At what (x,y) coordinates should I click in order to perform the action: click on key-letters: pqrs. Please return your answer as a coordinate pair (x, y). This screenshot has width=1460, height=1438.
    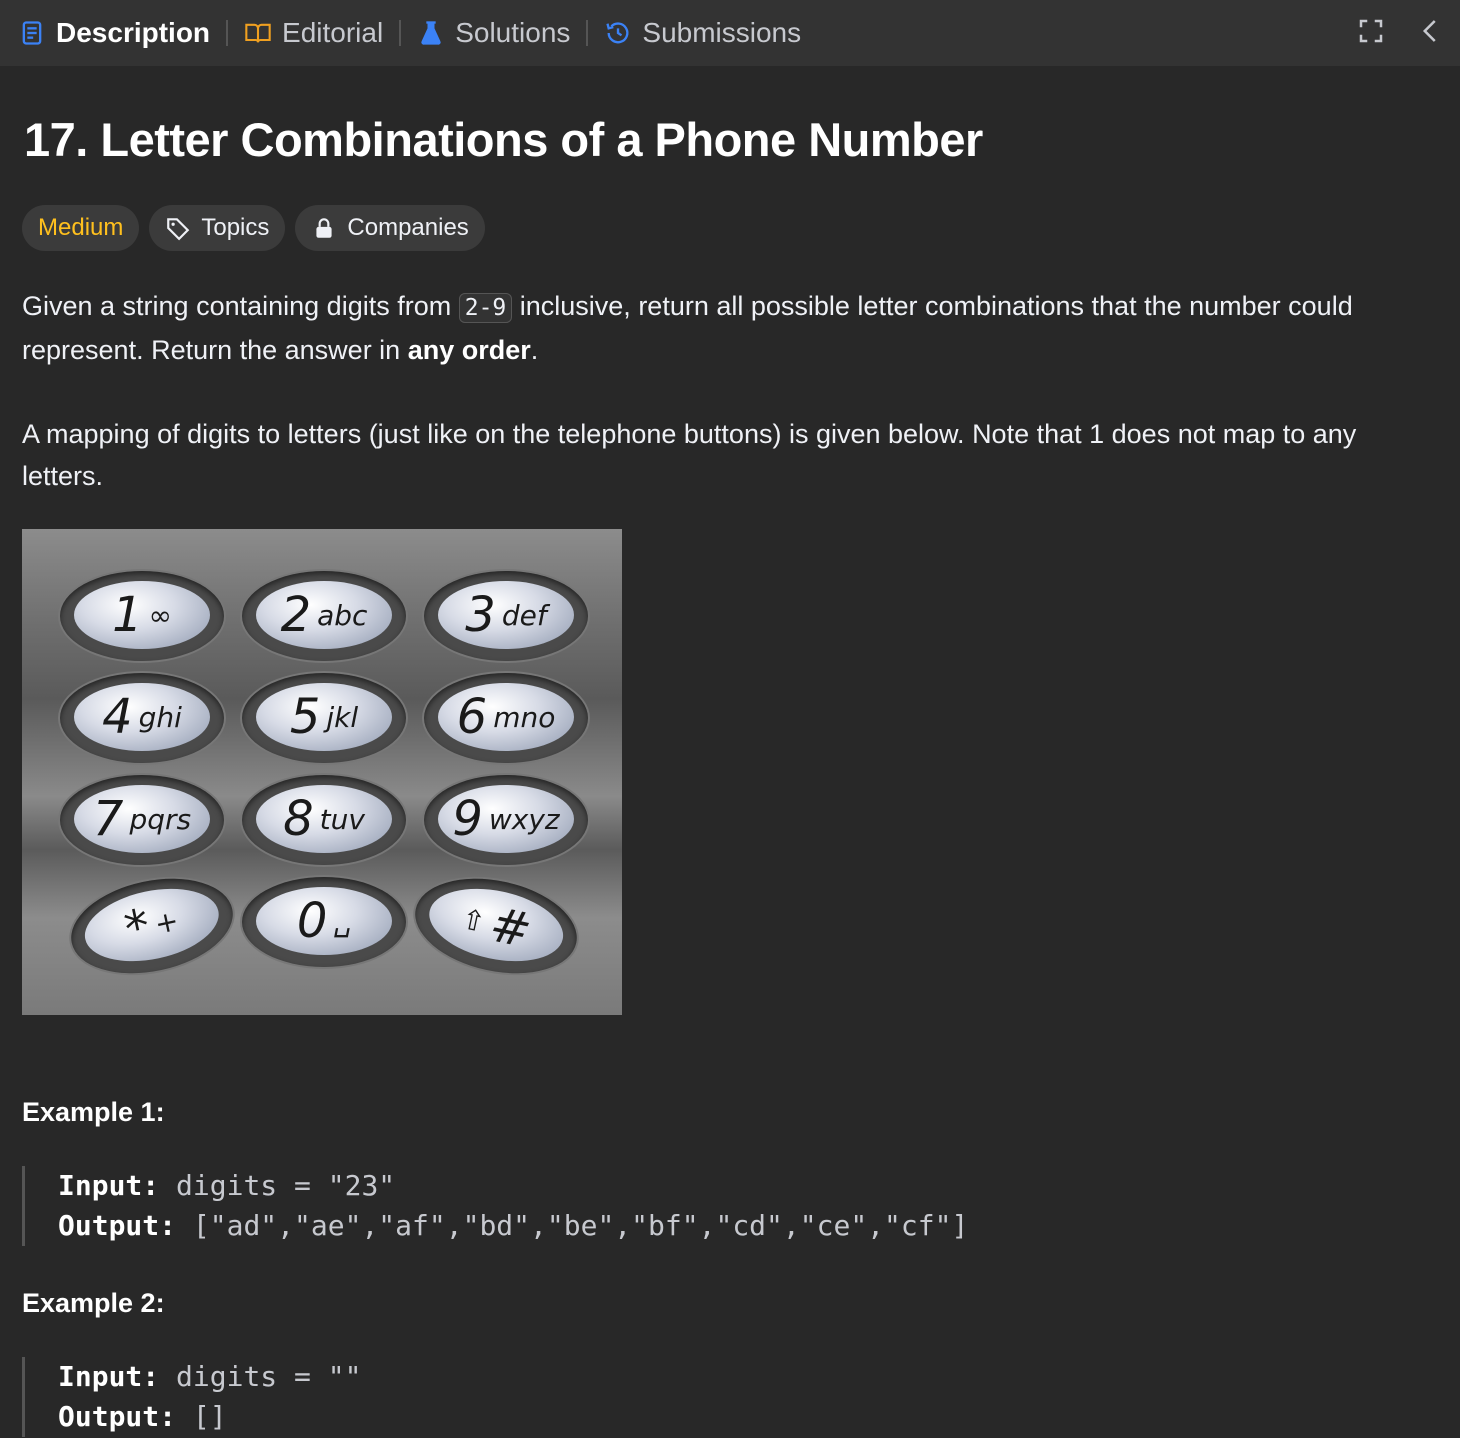
    Looking at the image, I should click on (160, 819).